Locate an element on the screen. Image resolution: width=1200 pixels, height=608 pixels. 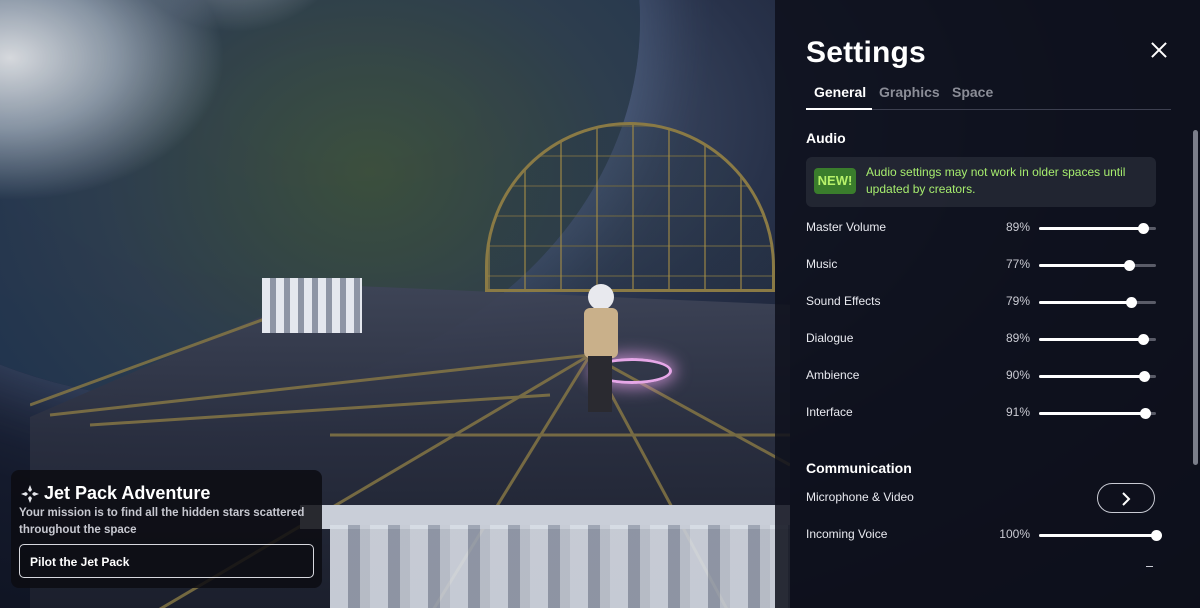
settings-tabs: General Graphics Space is located at coordinates (988, 97).